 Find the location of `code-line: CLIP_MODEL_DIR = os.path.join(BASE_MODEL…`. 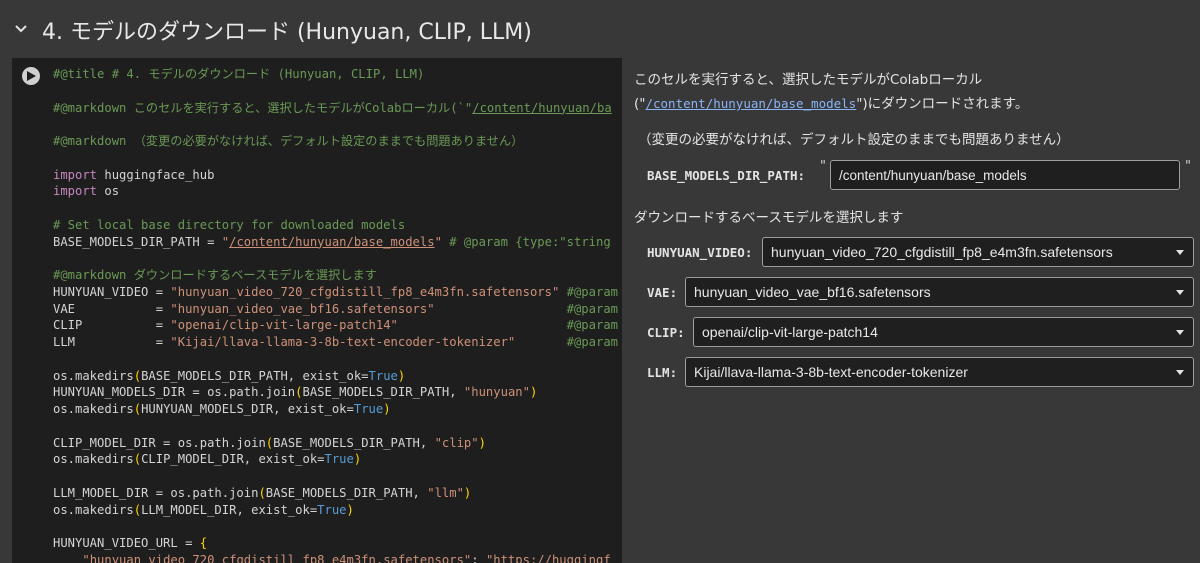

code-line: CLIP_MODEL_DIR = os.path.join(BASE_MODEL… is located at coordinates (335, 443).